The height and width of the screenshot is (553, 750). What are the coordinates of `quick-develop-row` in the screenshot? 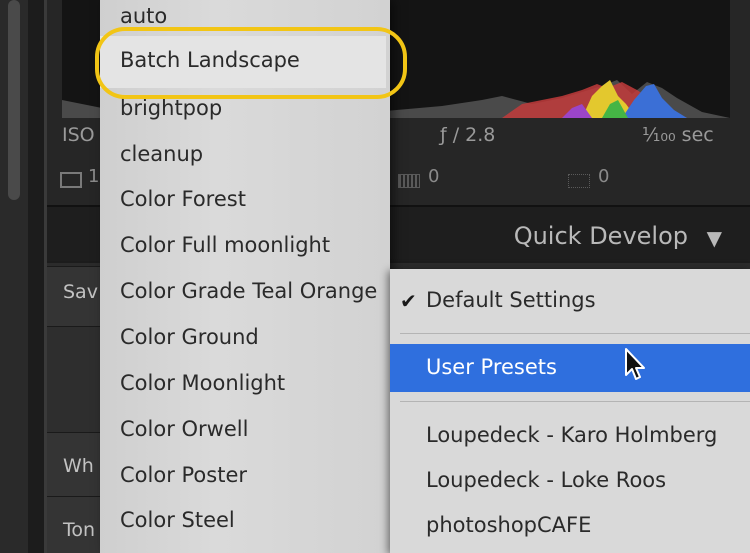 It's located at (77, 379).